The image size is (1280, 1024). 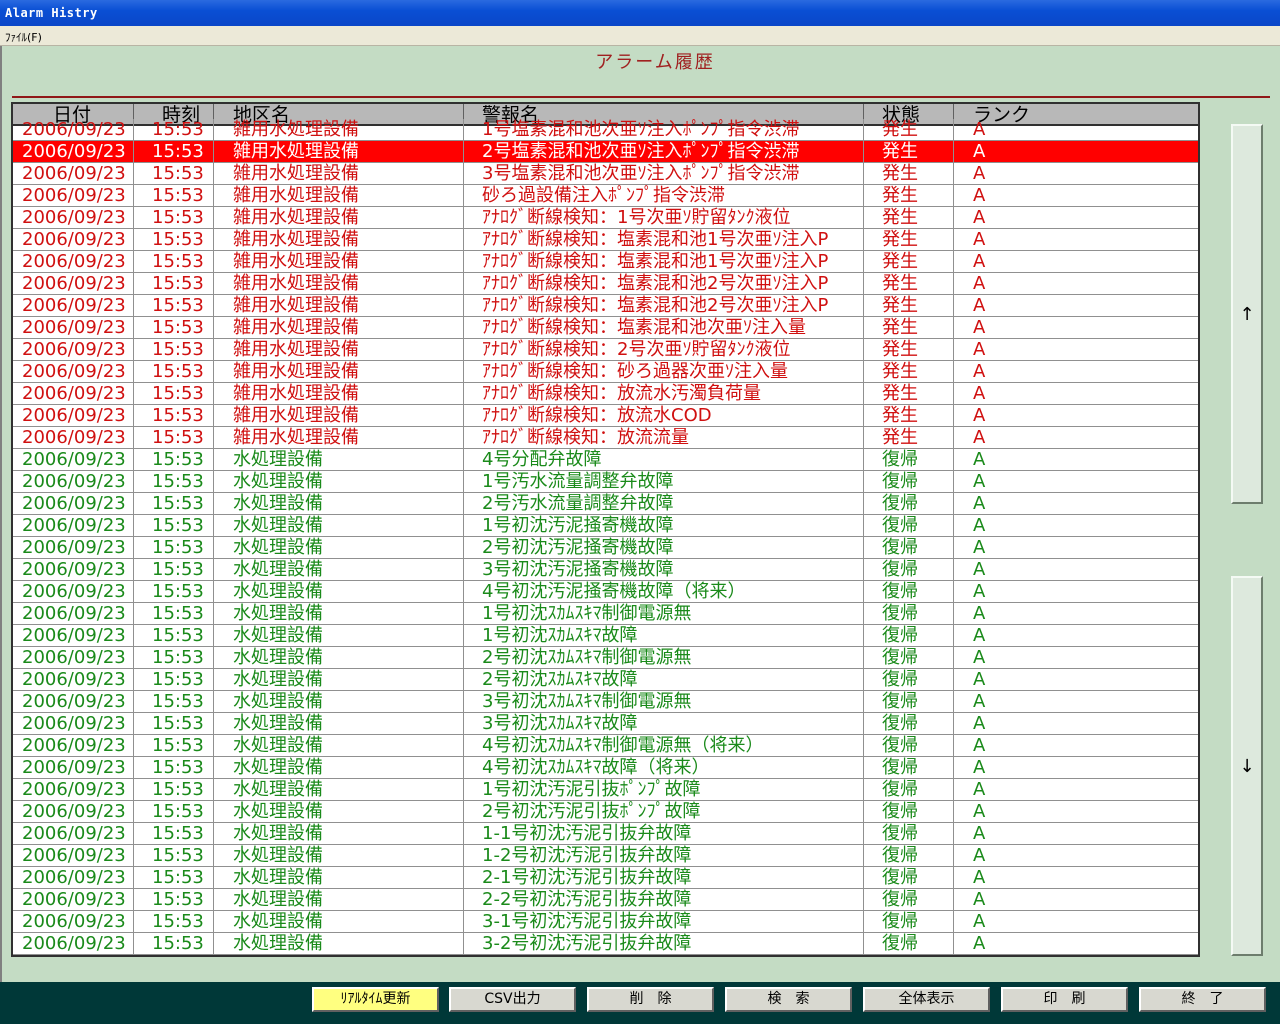 I want to click on table-row: 2006/09/23 15:53 水処理設備 4号分配弁故障 復帰 A, so click(x=605, y=460).